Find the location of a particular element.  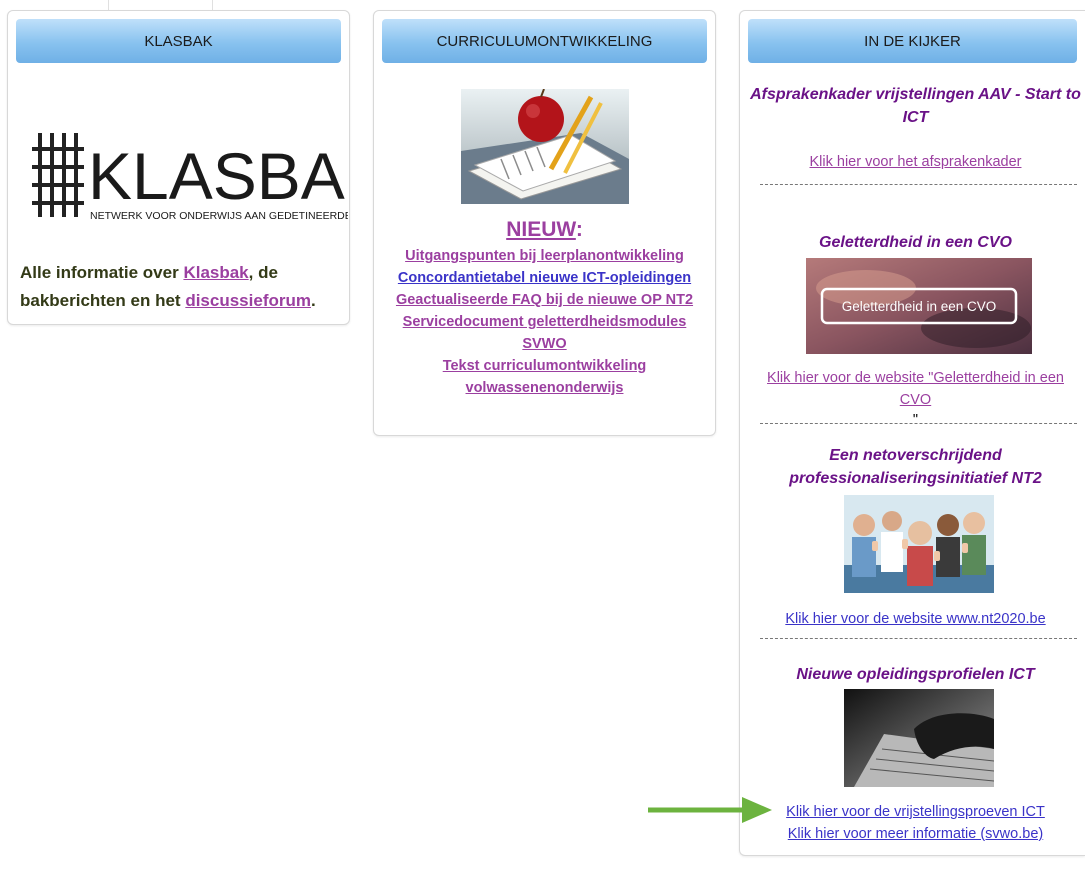

kijker-item-ict: Nieuwe opleidingsprofielen ICT is located at coordinates (915, 674).